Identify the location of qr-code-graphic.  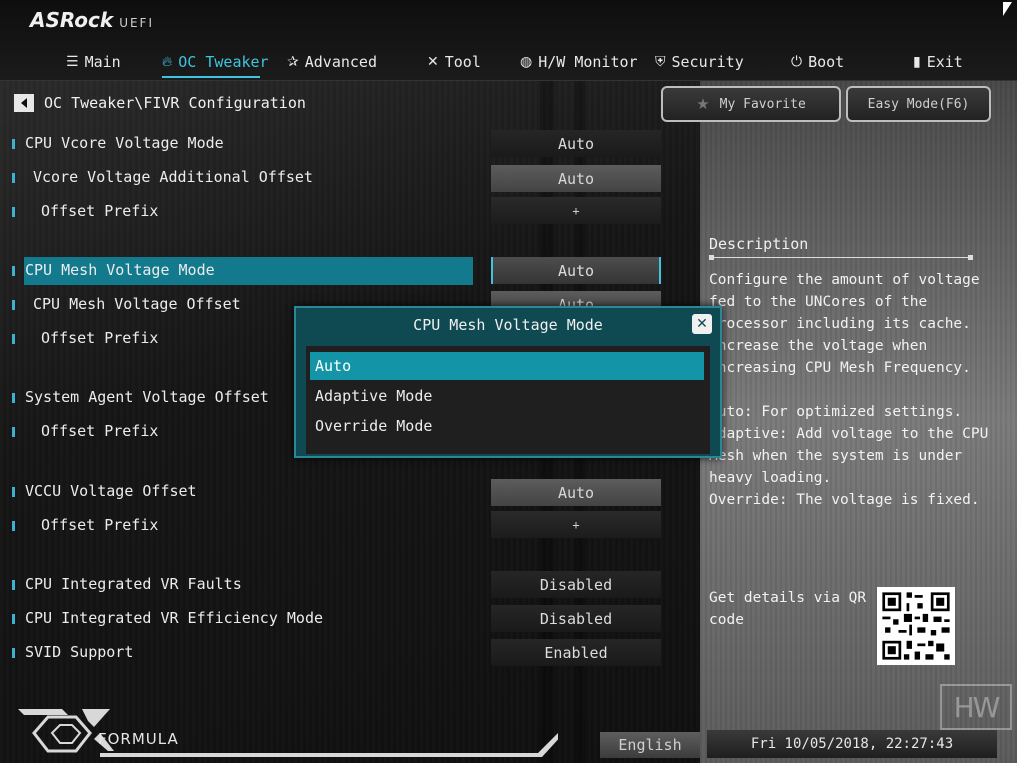
(916, 626).